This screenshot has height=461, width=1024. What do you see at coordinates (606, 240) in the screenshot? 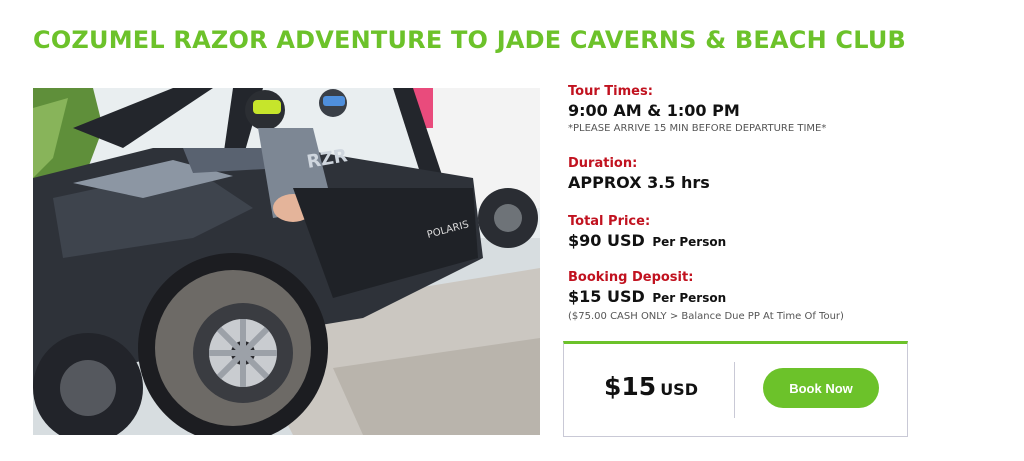
I see `total-price-amount: $90 USD` at bounding box center [606, 240].